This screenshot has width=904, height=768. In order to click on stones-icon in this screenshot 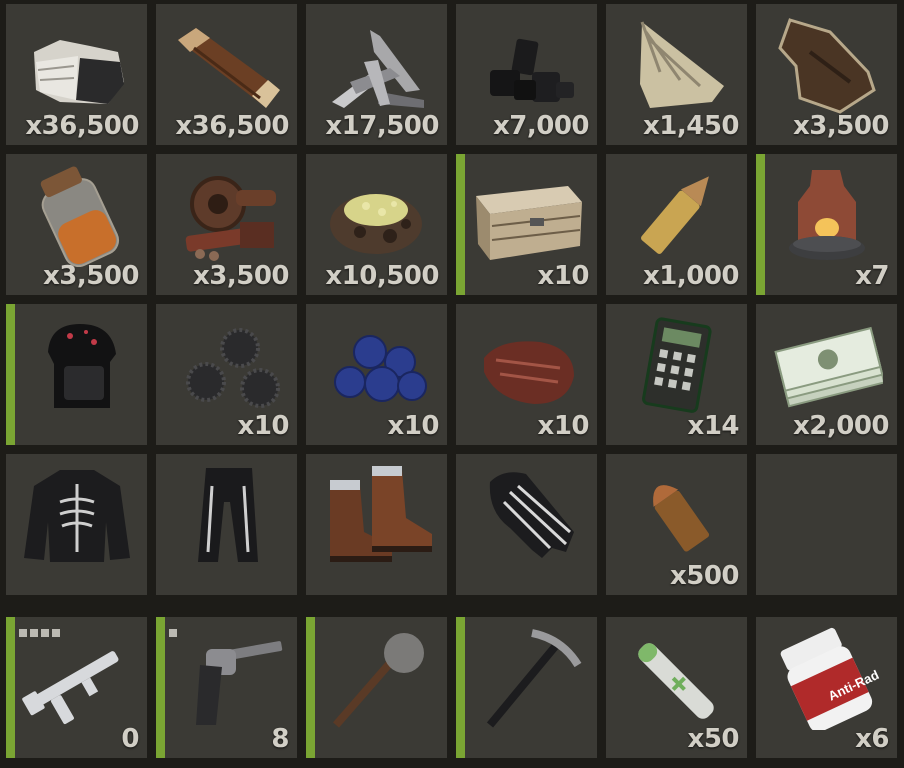, I will do `click(76, 64)`.